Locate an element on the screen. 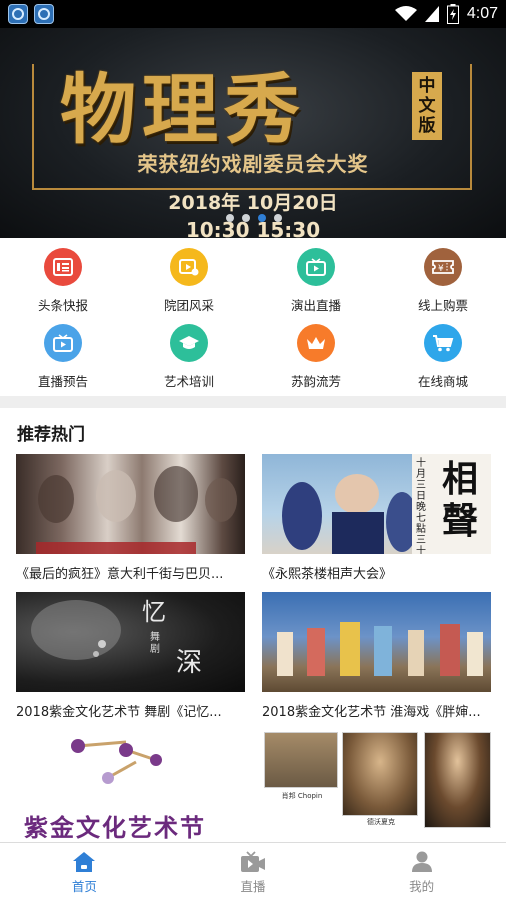 The height and width of the screenshot is (900, 506). menu-item-label: 线上购票 is located at coordinates (442, 305).